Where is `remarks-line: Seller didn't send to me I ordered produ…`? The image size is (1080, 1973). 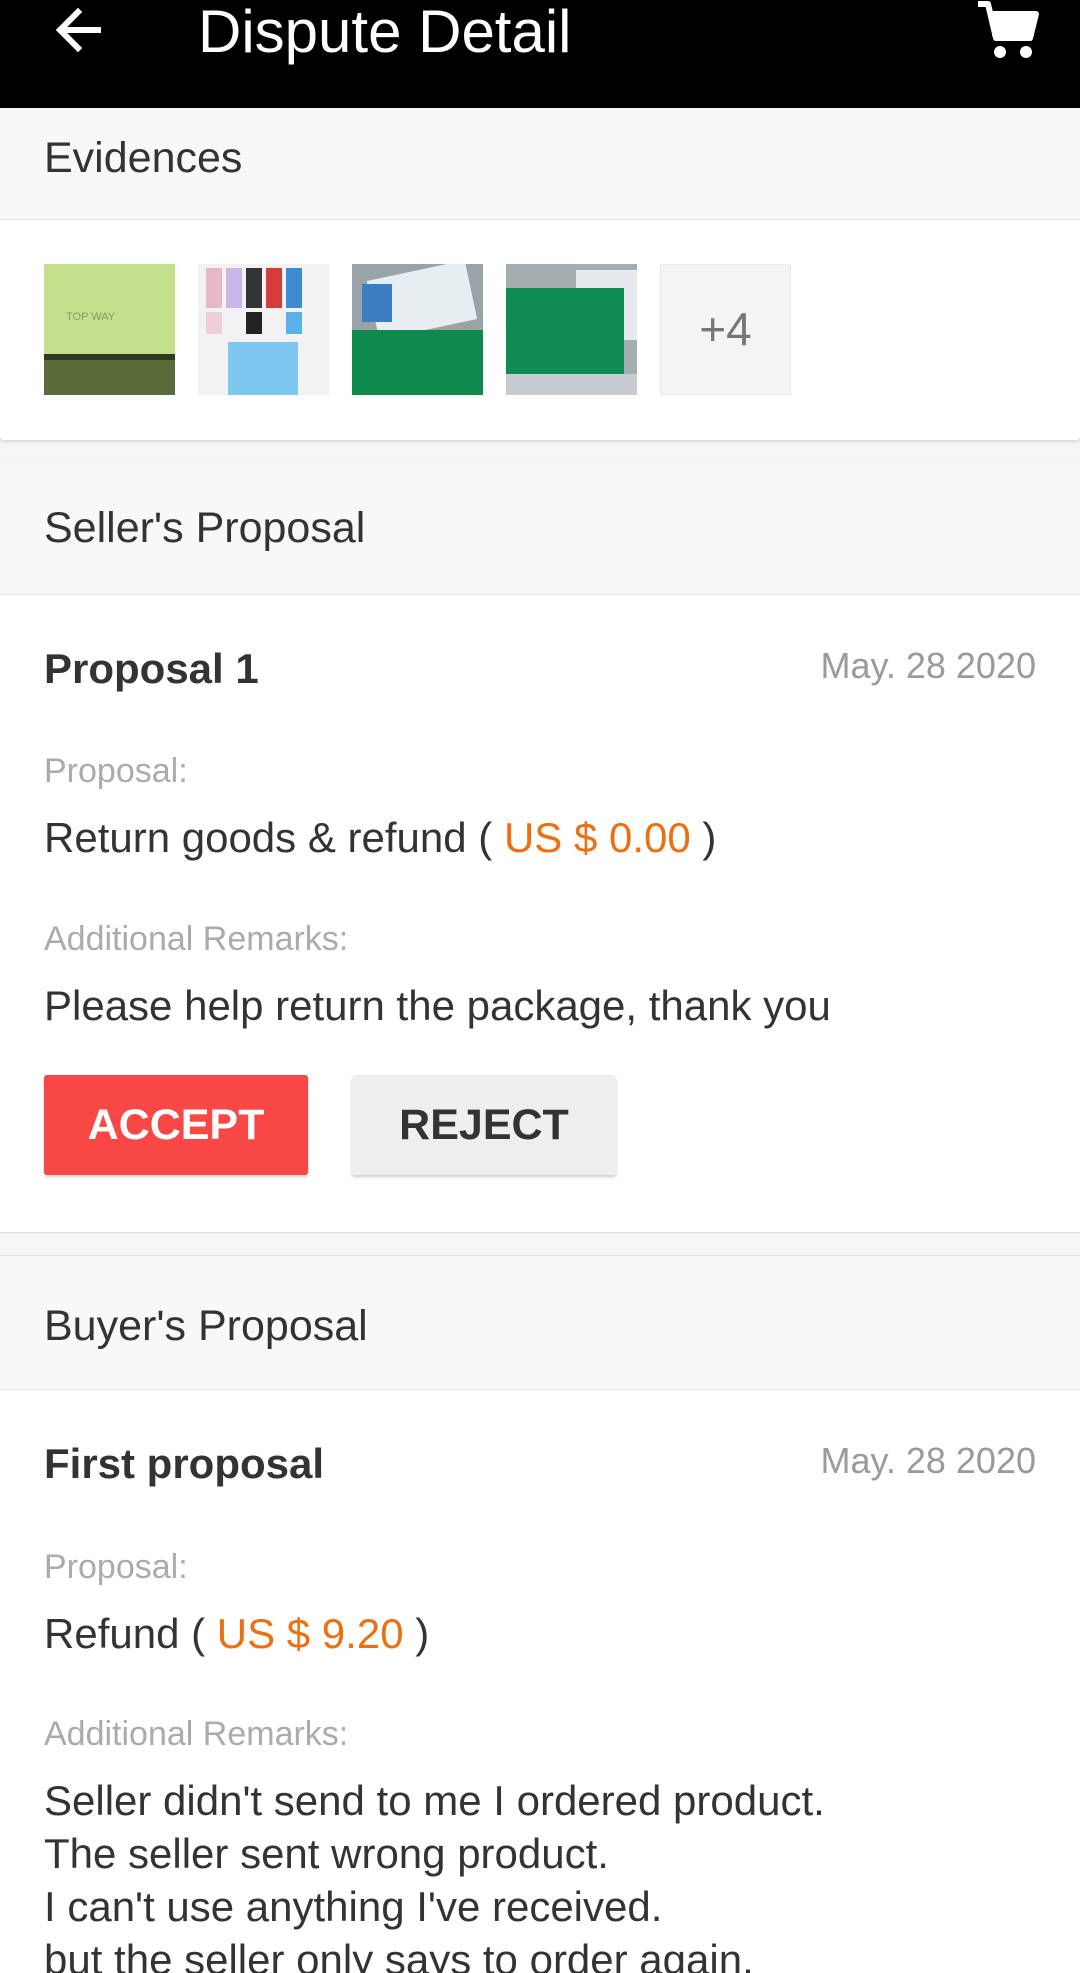
remarks-line: Seller didn't send to me I ordered produ… is located at coordinates (434, 1800).